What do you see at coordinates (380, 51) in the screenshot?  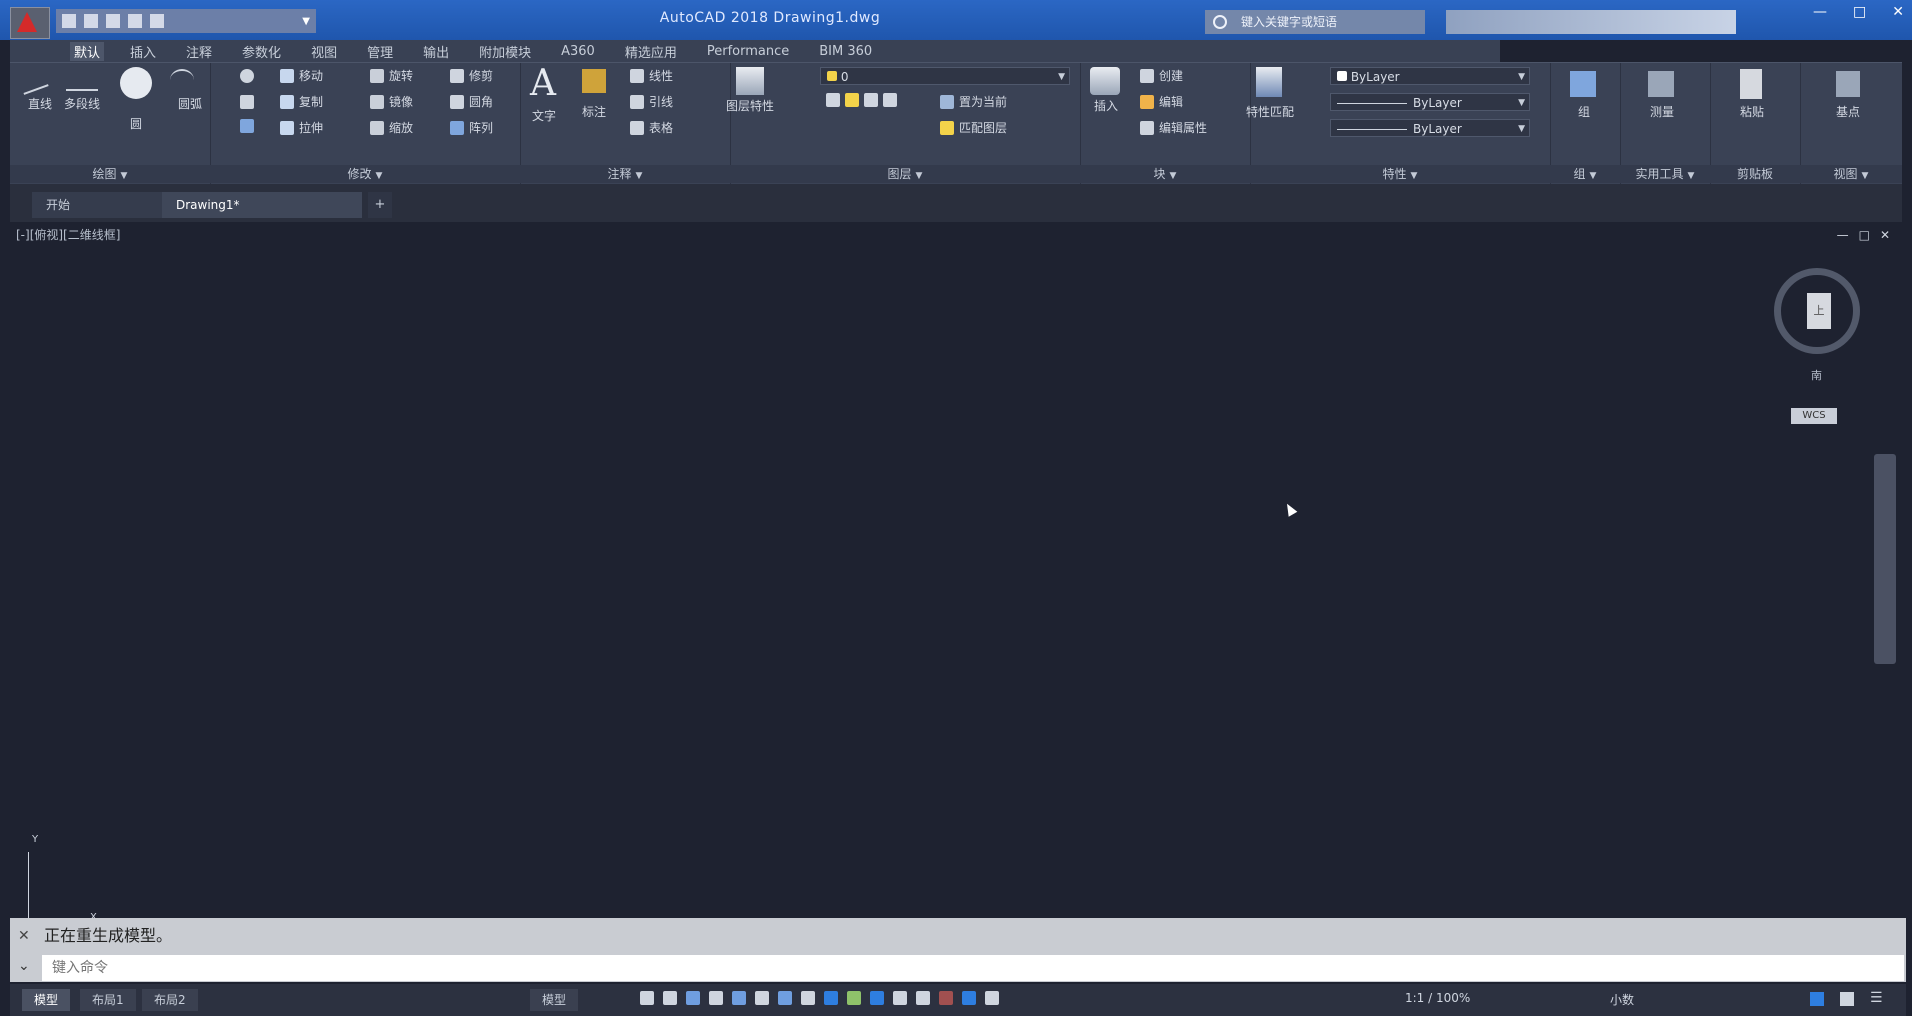 I see `tab-manage: 管理` at bounding box center [380, 51].